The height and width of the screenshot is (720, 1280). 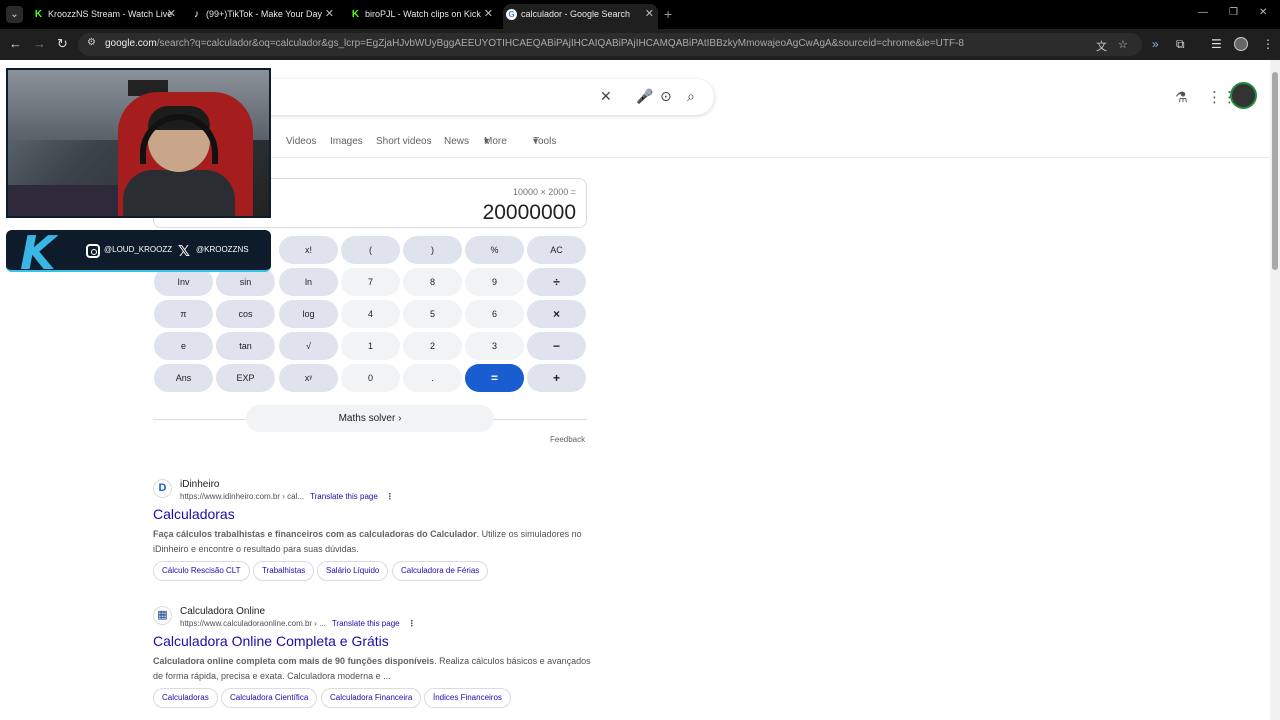 What do you see at coordinates (308, 250) in the screenshot?
I see `calc-key-factorial: x!` at bounding box center [308, 250].